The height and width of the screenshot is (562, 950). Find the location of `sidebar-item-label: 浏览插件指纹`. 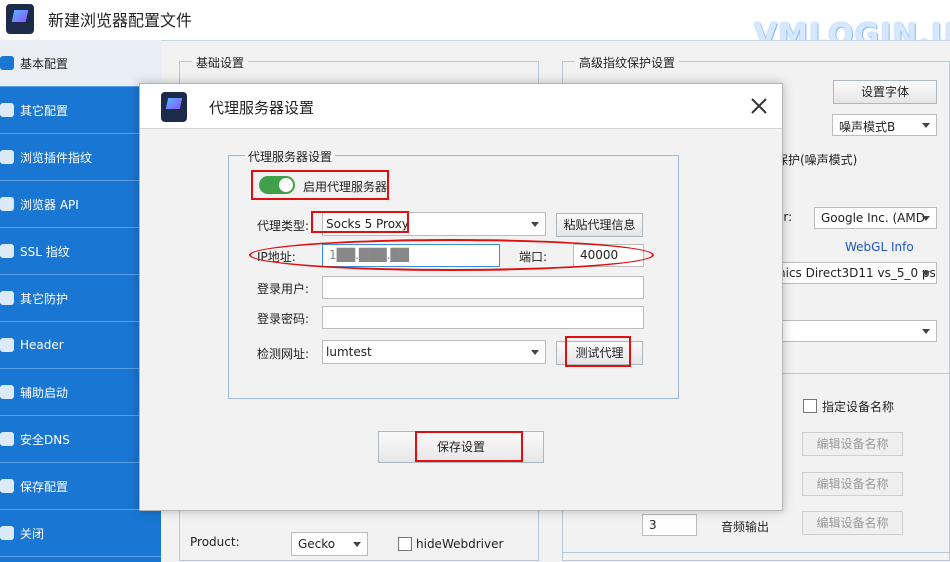

sidebar-item-label: 浏览插件指纹 is located at coordinates (56, 157).